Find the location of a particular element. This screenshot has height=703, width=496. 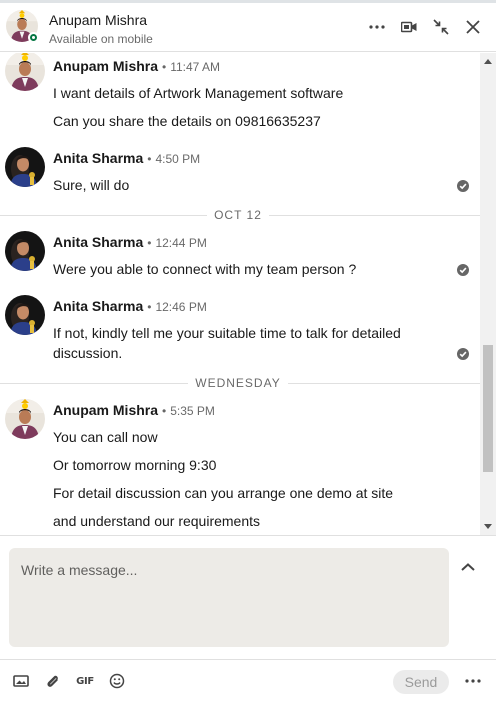

date-divider: OCT 12 is located at coordinates (240, 215).